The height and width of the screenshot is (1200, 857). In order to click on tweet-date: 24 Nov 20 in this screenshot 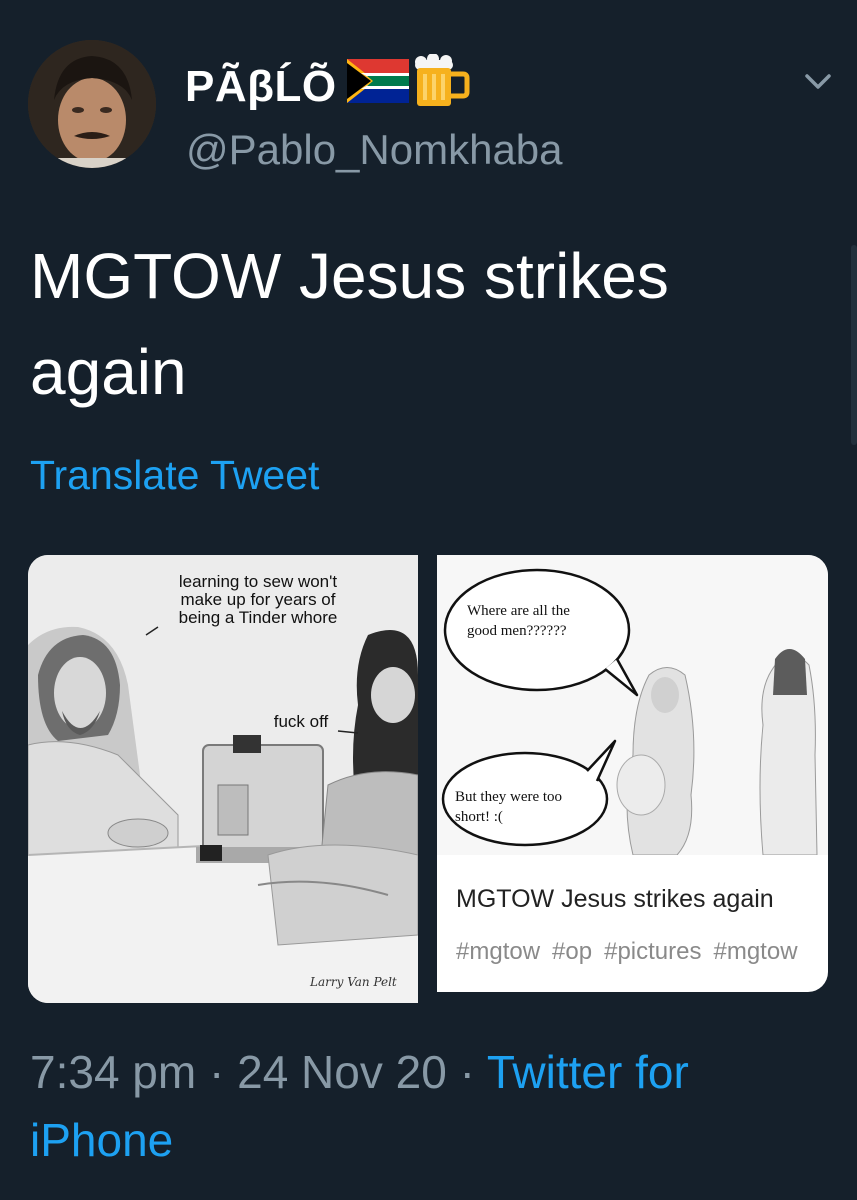, I will do `click(342, 1072)`.